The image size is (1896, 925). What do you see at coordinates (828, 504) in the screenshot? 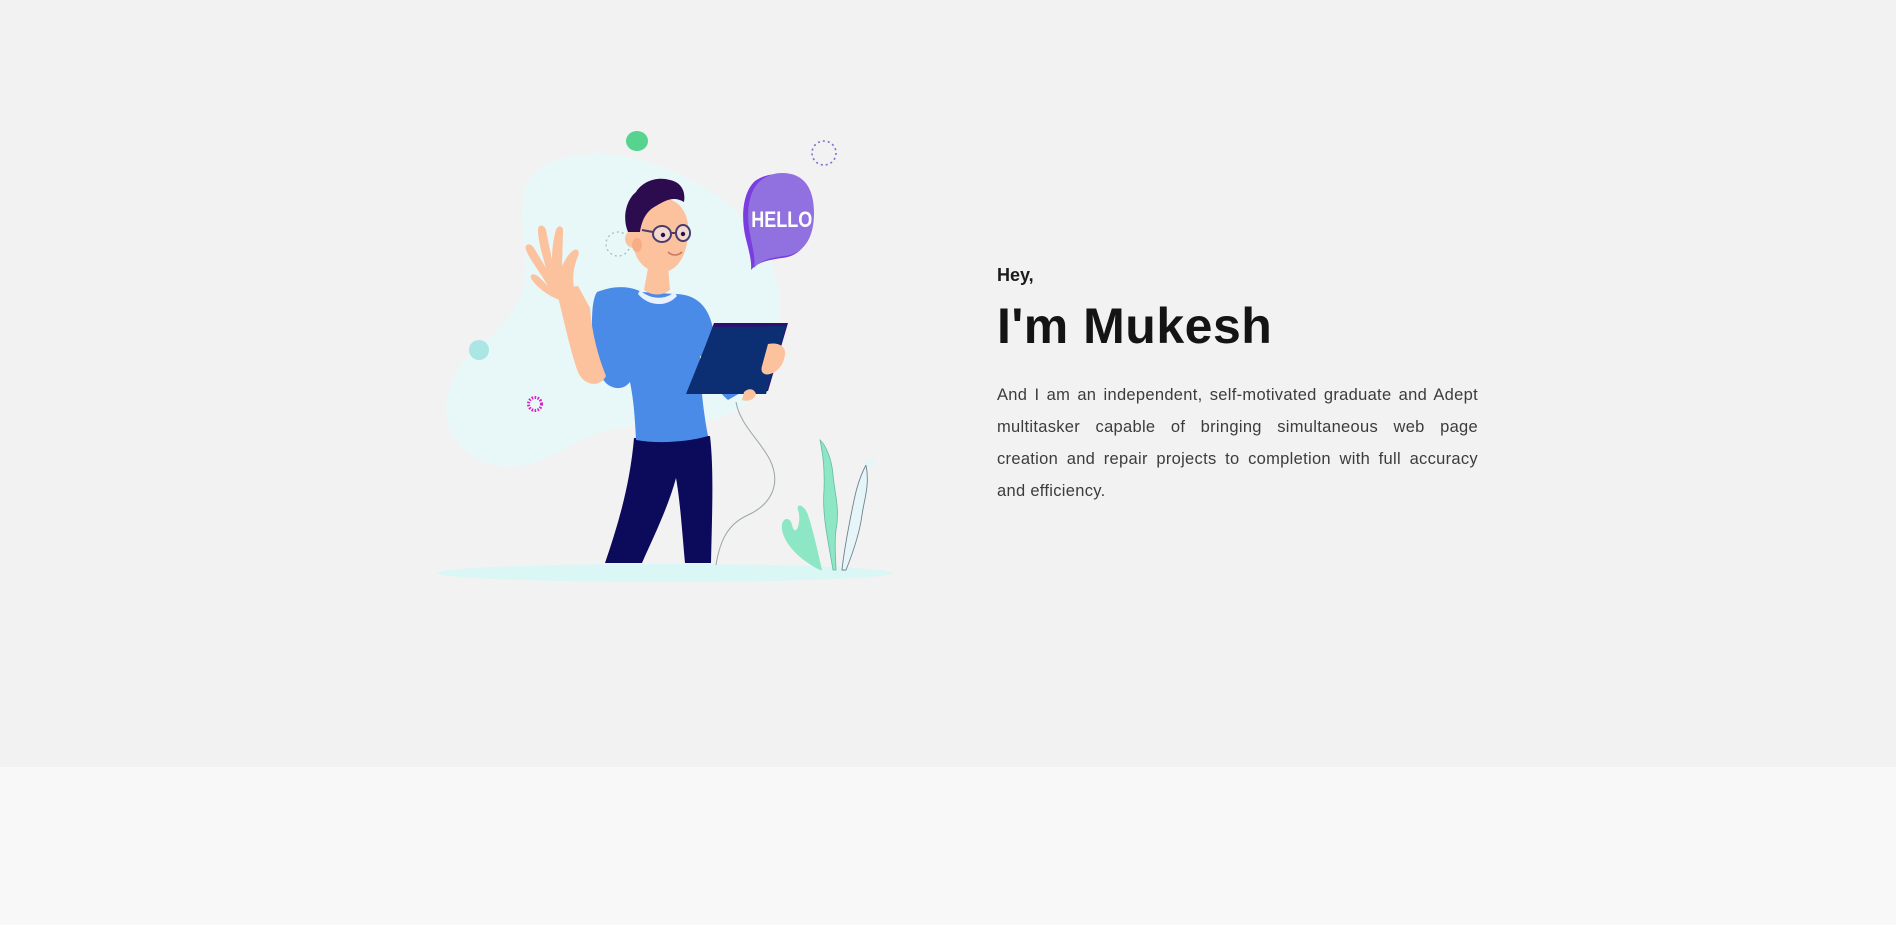
I see `plant-decoration` at bounding box center [828, 504].